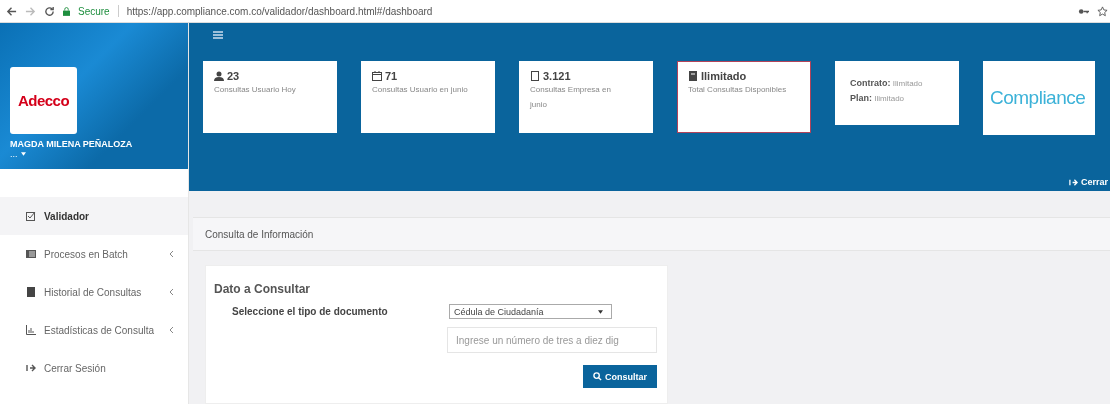 The image size is (1110, 404). I want to click on brand-logo: Compliance, so click(1038, 98).